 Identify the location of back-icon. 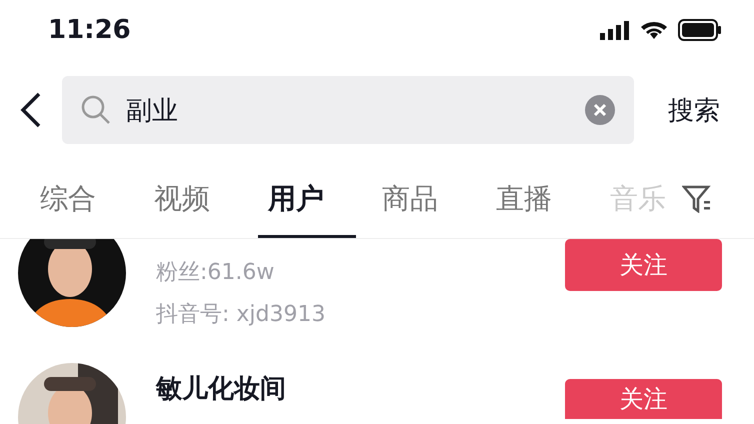
(31, 110).